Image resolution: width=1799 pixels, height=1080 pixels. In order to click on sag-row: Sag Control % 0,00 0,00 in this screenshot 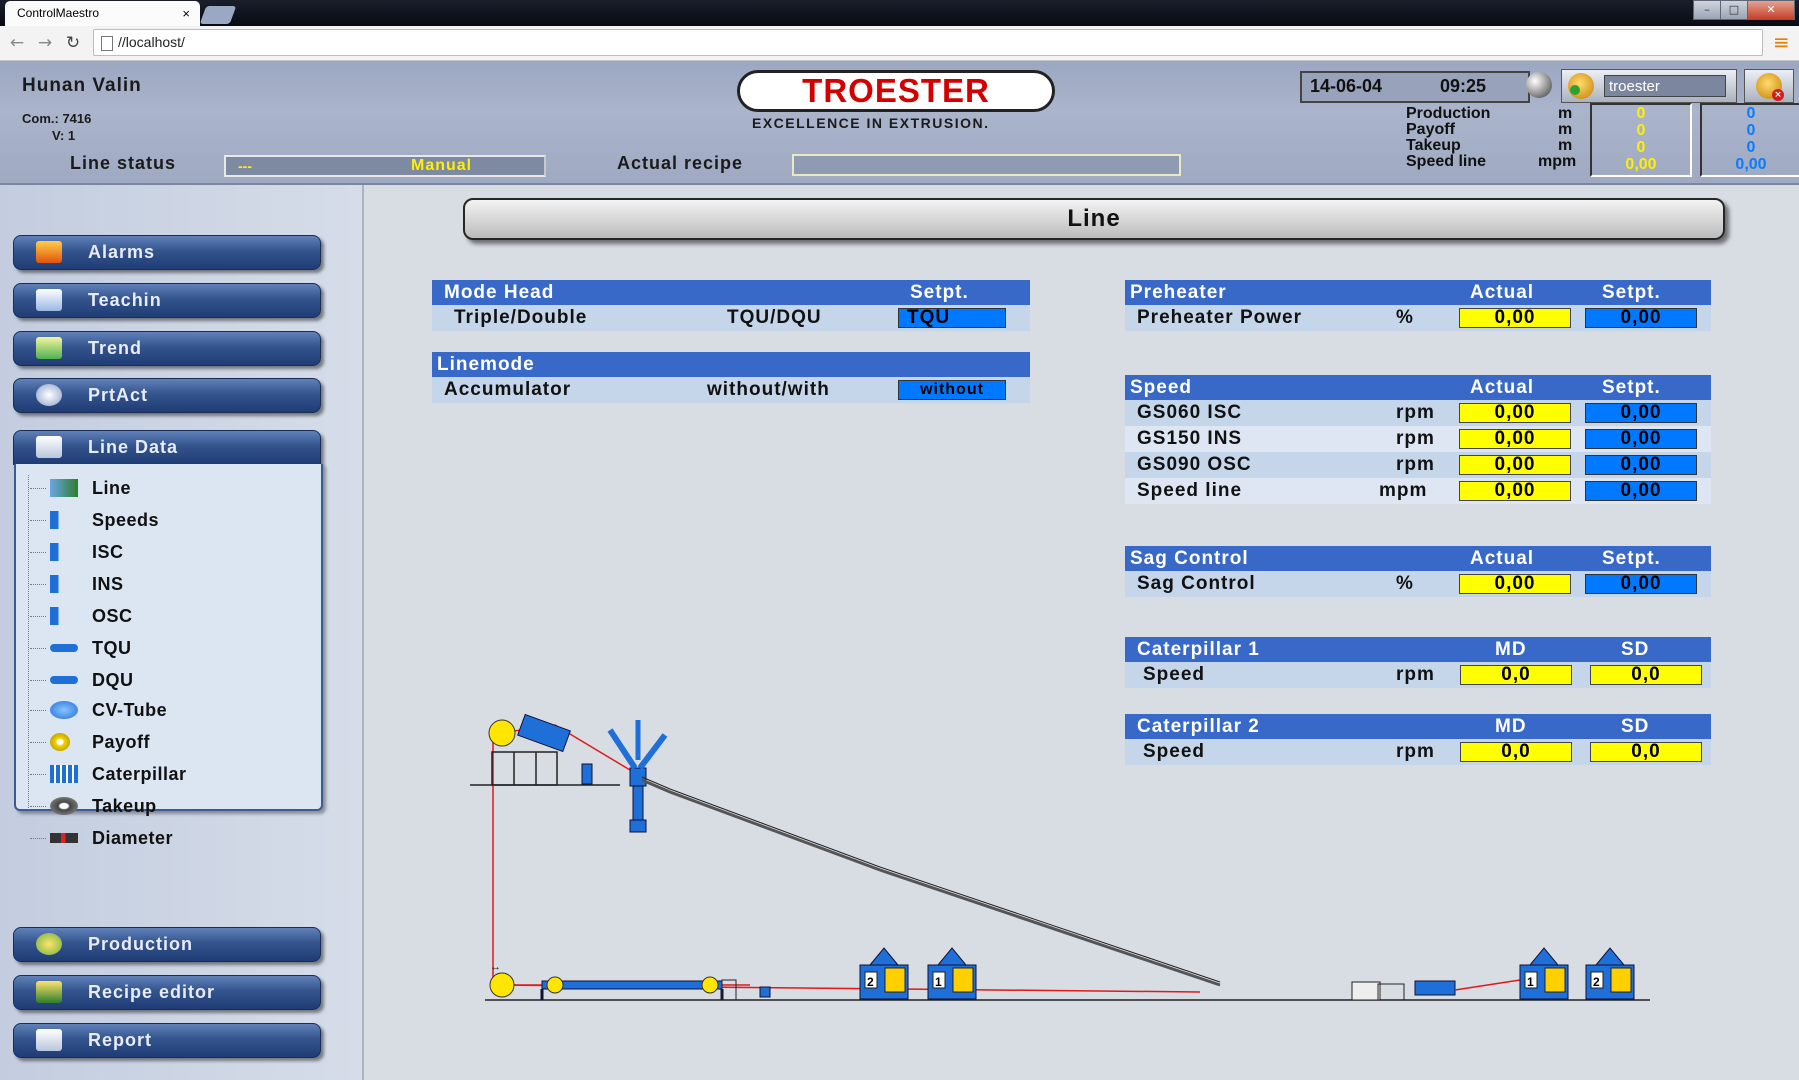, I will do `click(1418, 584)`.